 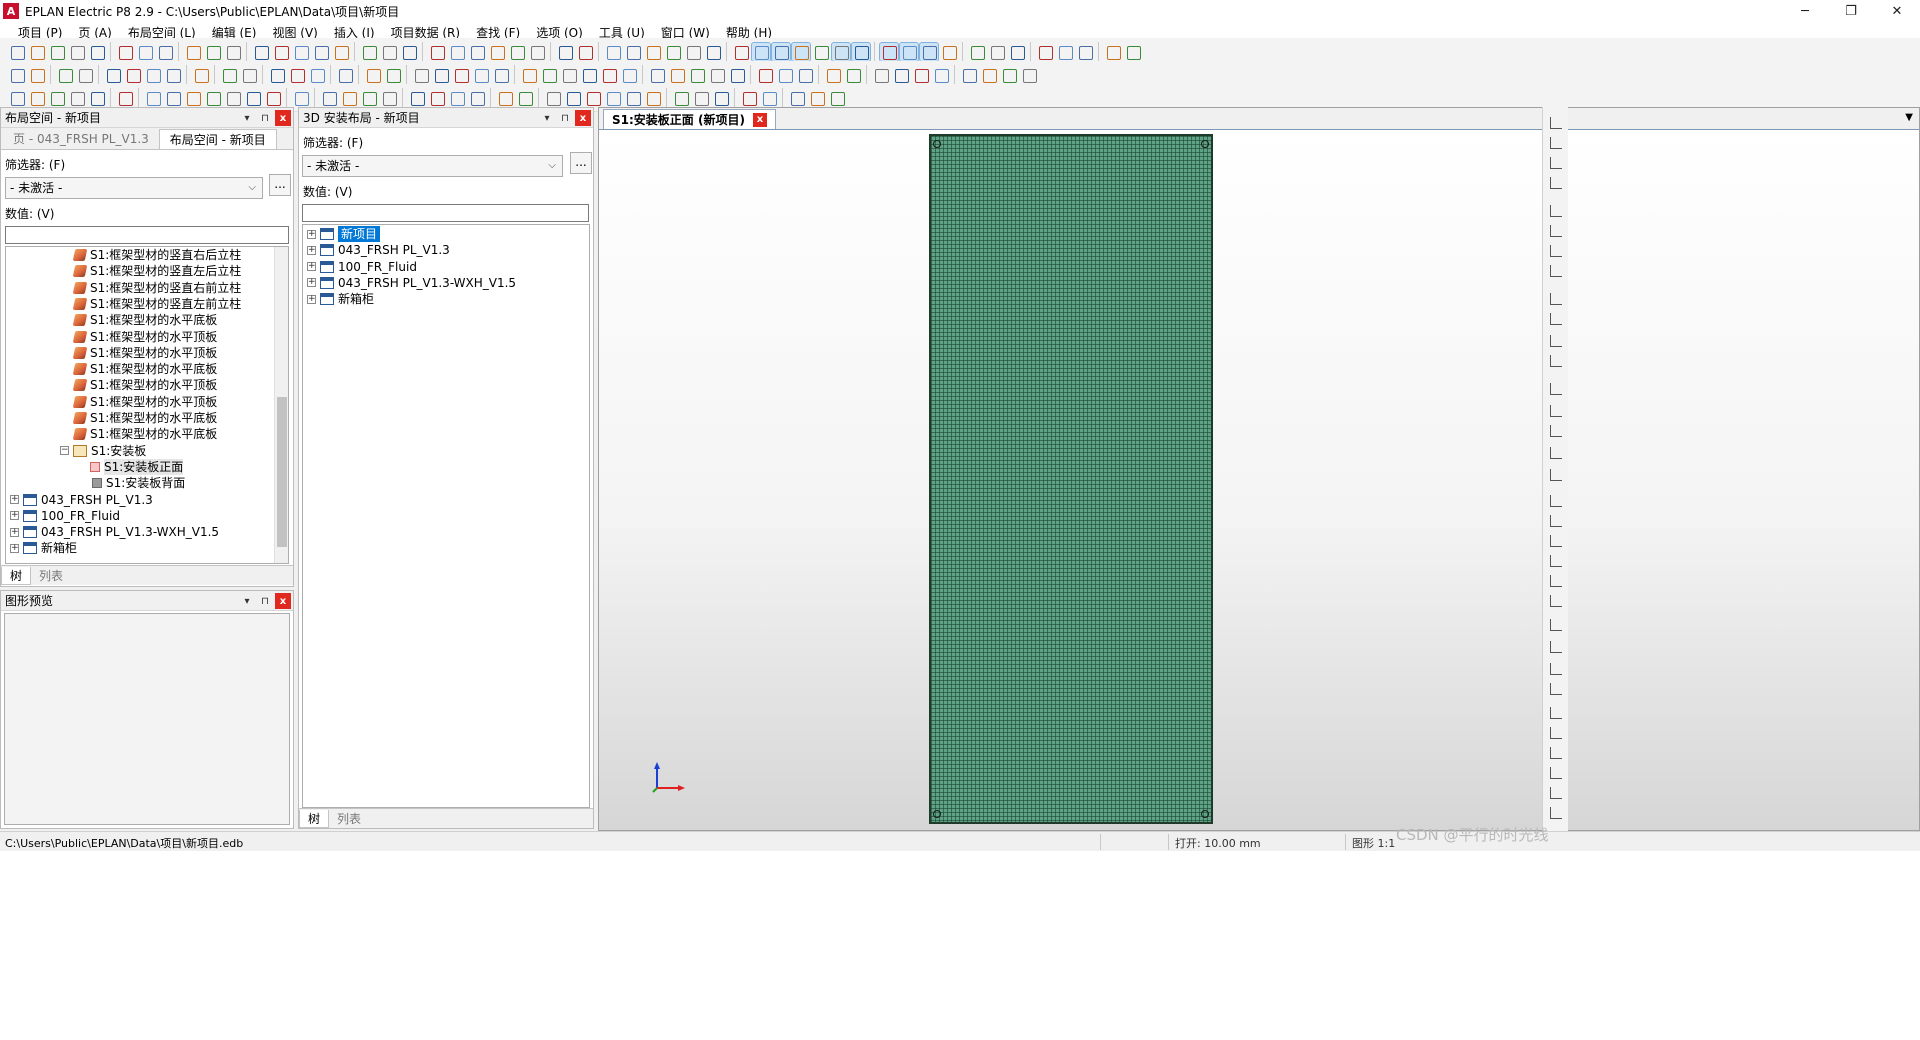 What do you see at coordinates (138, 483) in the screenshot?
I see `tree-item: S1:安装板背面` at bounding box center [138, 483].